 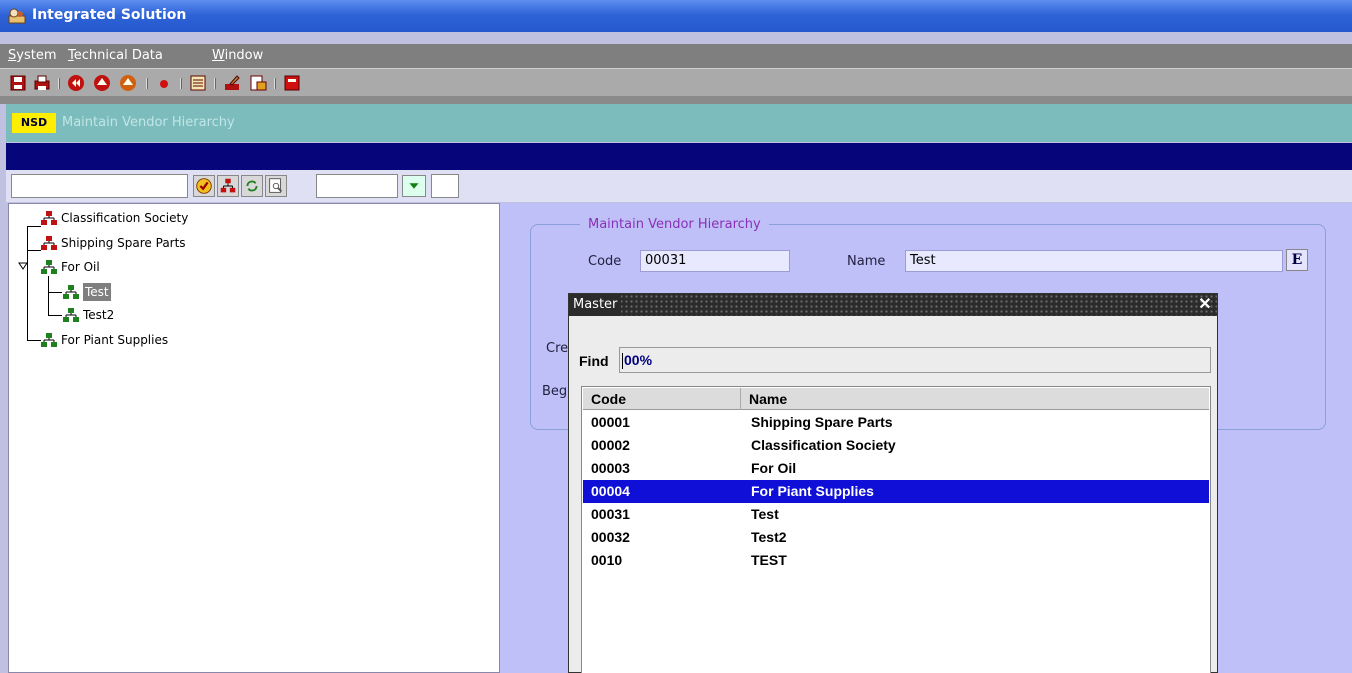 What do you see at coordinates (276, 186) in the screenshot?
I see `preview-icon` at bounding box center [276, 186].